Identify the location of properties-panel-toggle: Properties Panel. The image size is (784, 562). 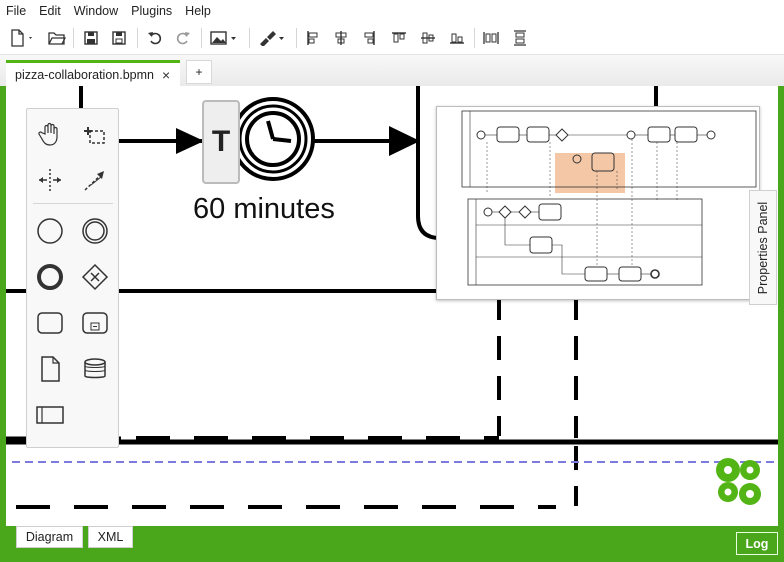
(763, 247).